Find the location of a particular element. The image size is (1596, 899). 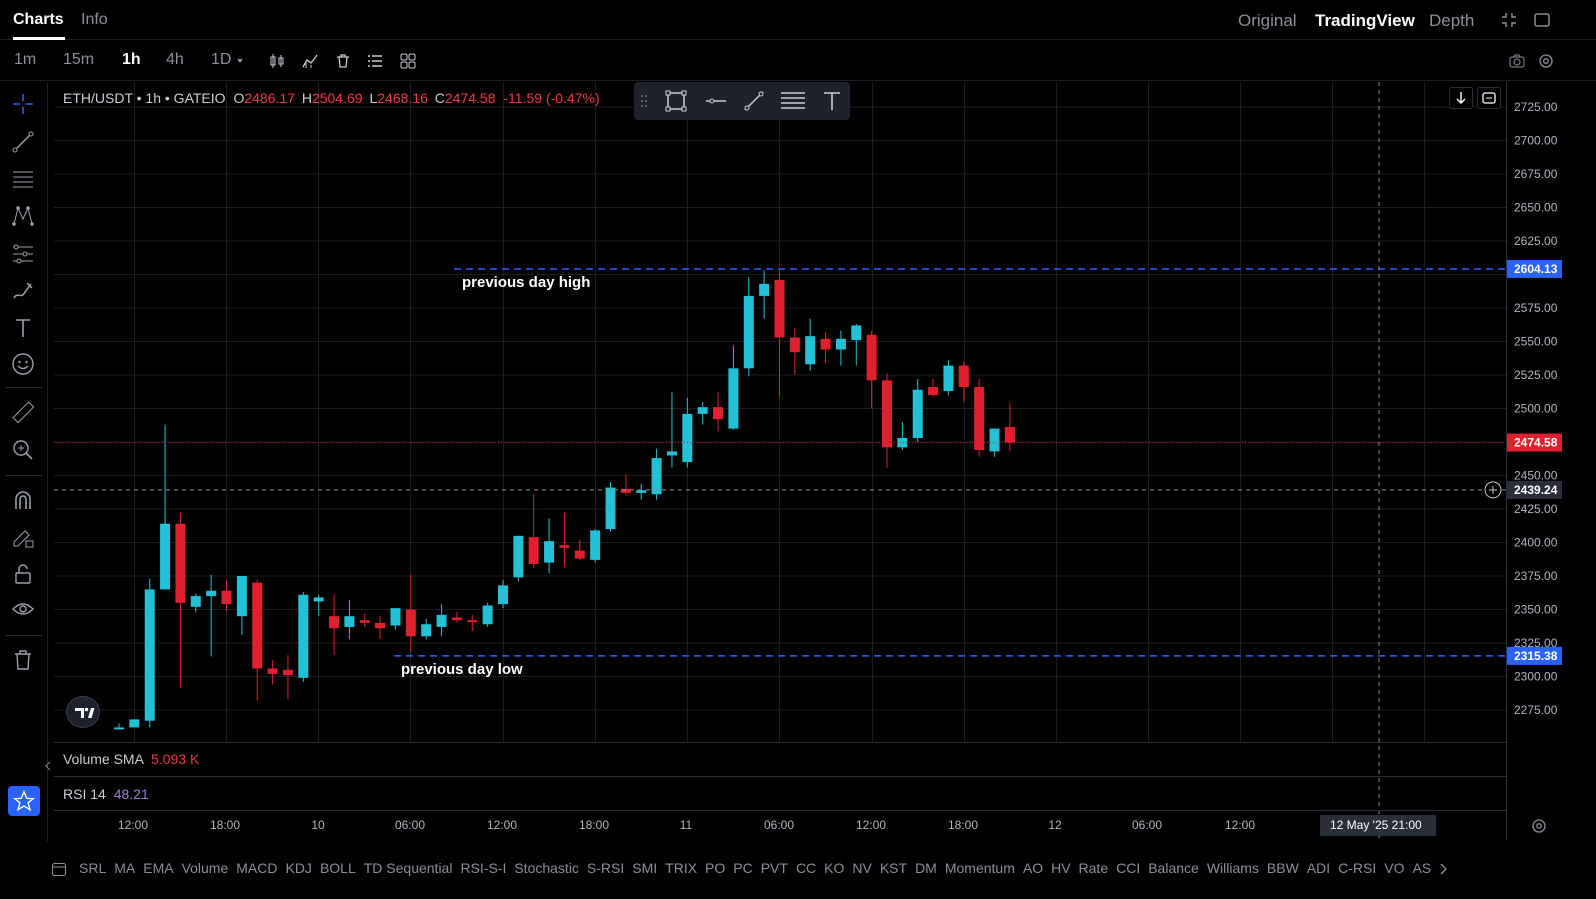

window-icon is located at coordinates (1542, 20).